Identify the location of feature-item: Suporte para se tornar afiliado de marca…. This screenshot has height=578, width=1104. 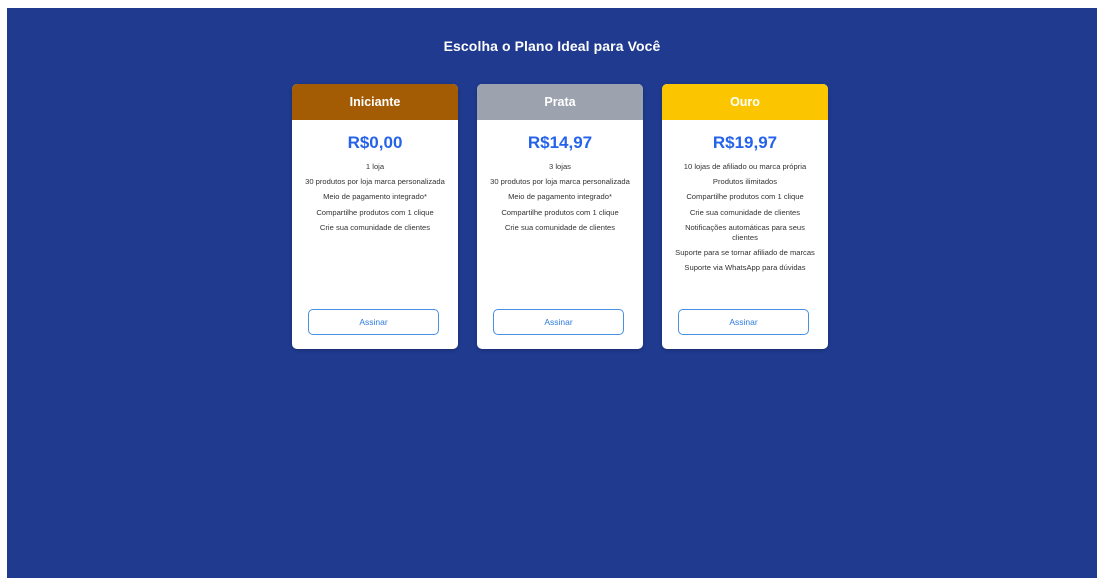
(745, 252).